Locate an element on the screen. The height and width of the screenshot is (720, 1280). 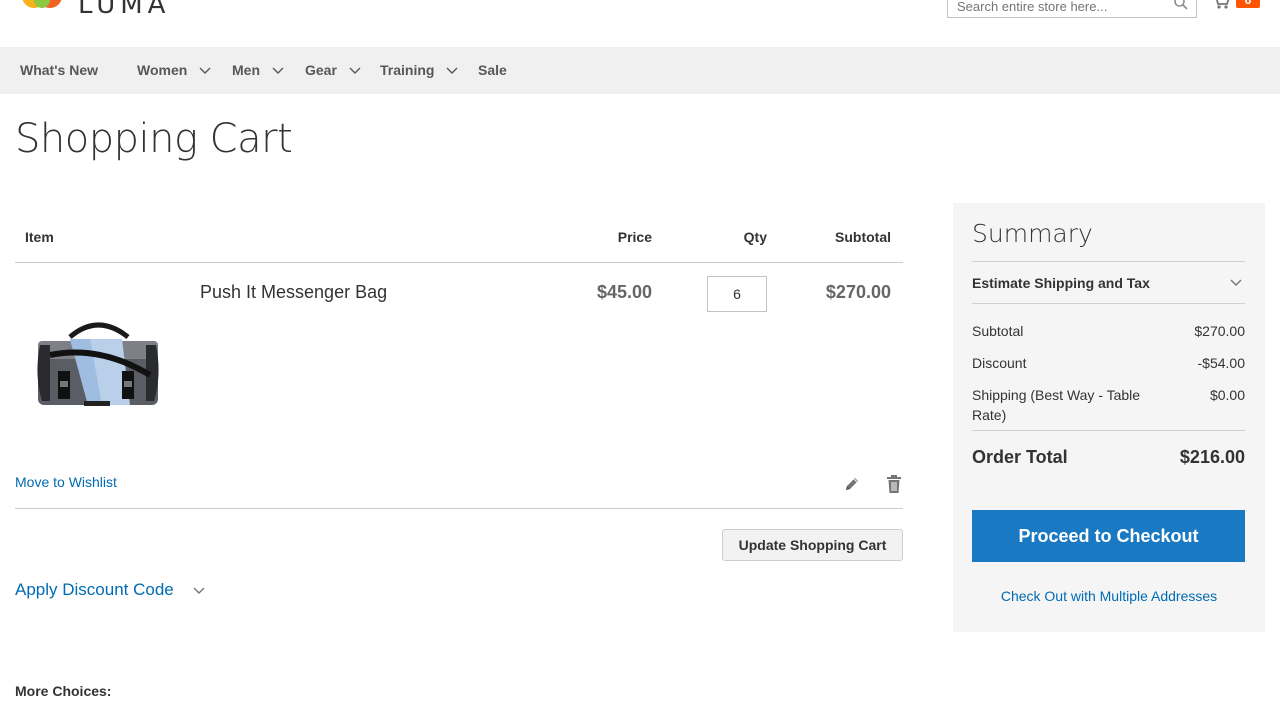
qty-input is located at coordinates (737, 294).